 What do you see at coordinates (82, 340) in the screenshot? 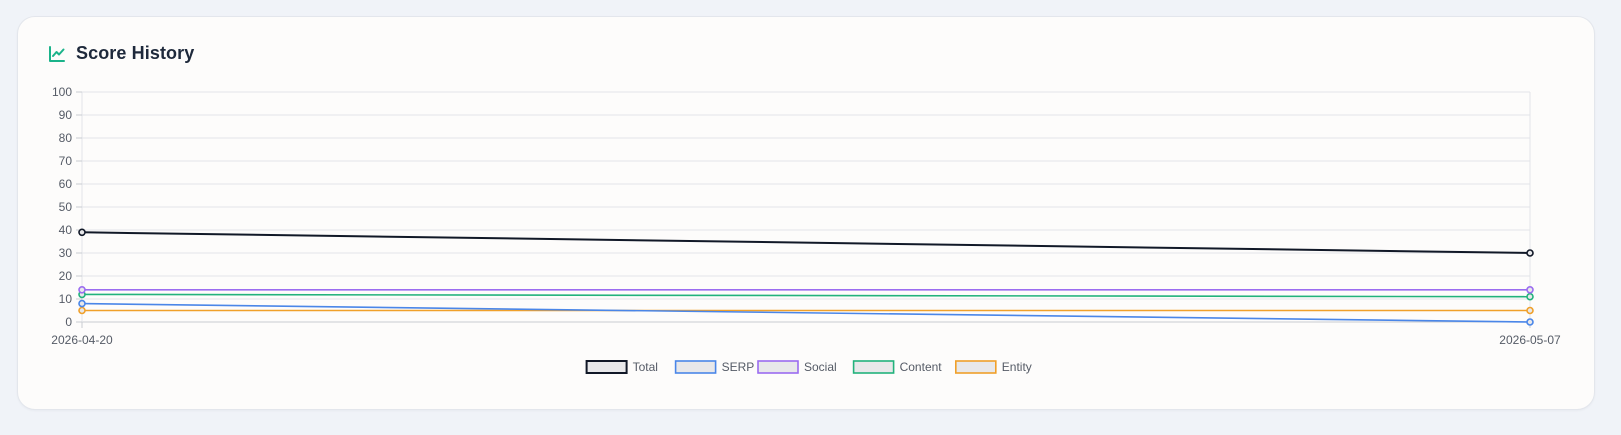
I see `x-tick-label: 2026-04-20` at bounding box center [82, 340].